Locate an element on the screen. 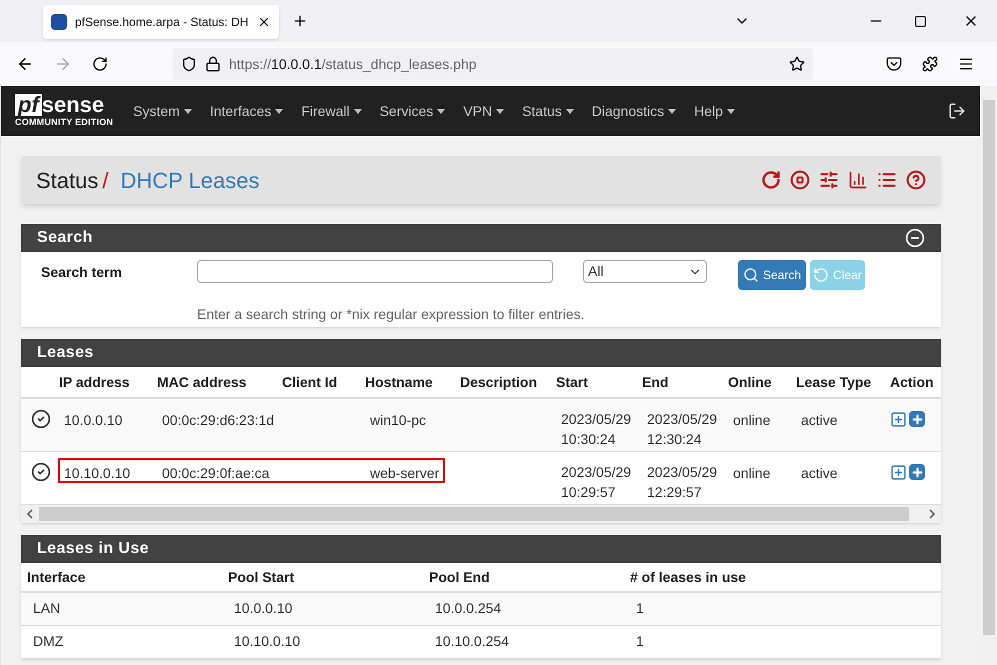 The image size is (997, 665). column-header: # of leases in use is located at coordinates (688, 577).